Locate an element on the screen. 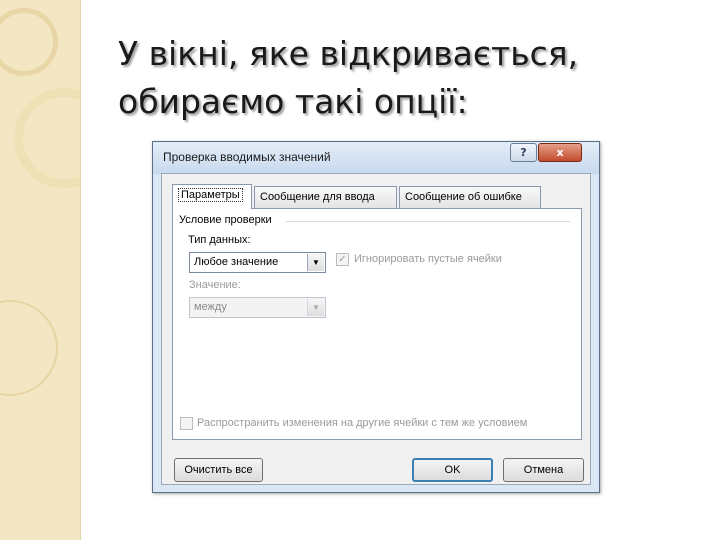  close-button: x is located at coordinates (560, 152).